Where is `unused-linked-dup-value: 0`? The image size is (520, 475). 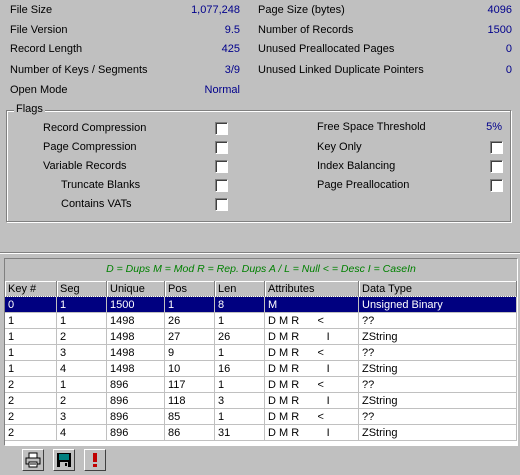
unused-linked-dup-value: 0 is located at coordinates (508, 70).